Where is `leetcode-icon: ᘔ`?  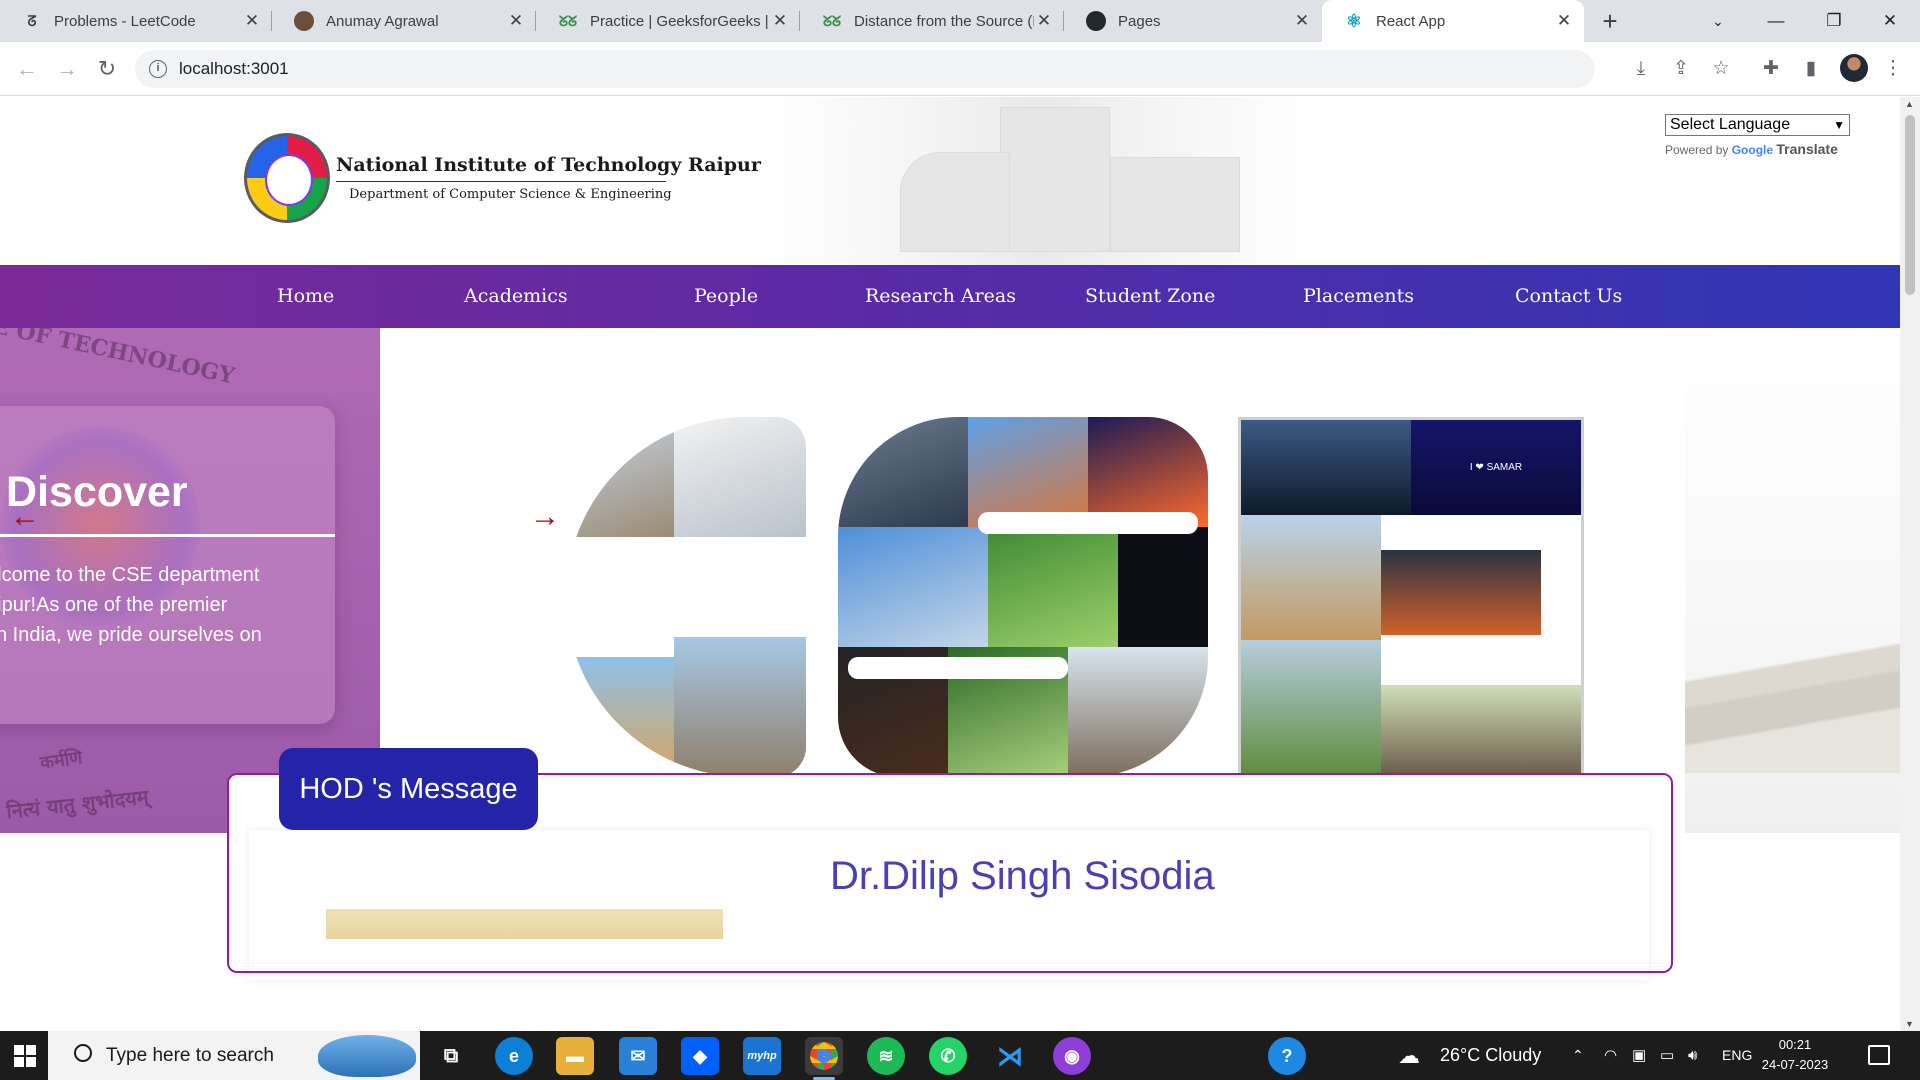
leetcode-icon: ᘔ is located at coordinates (32, 20).